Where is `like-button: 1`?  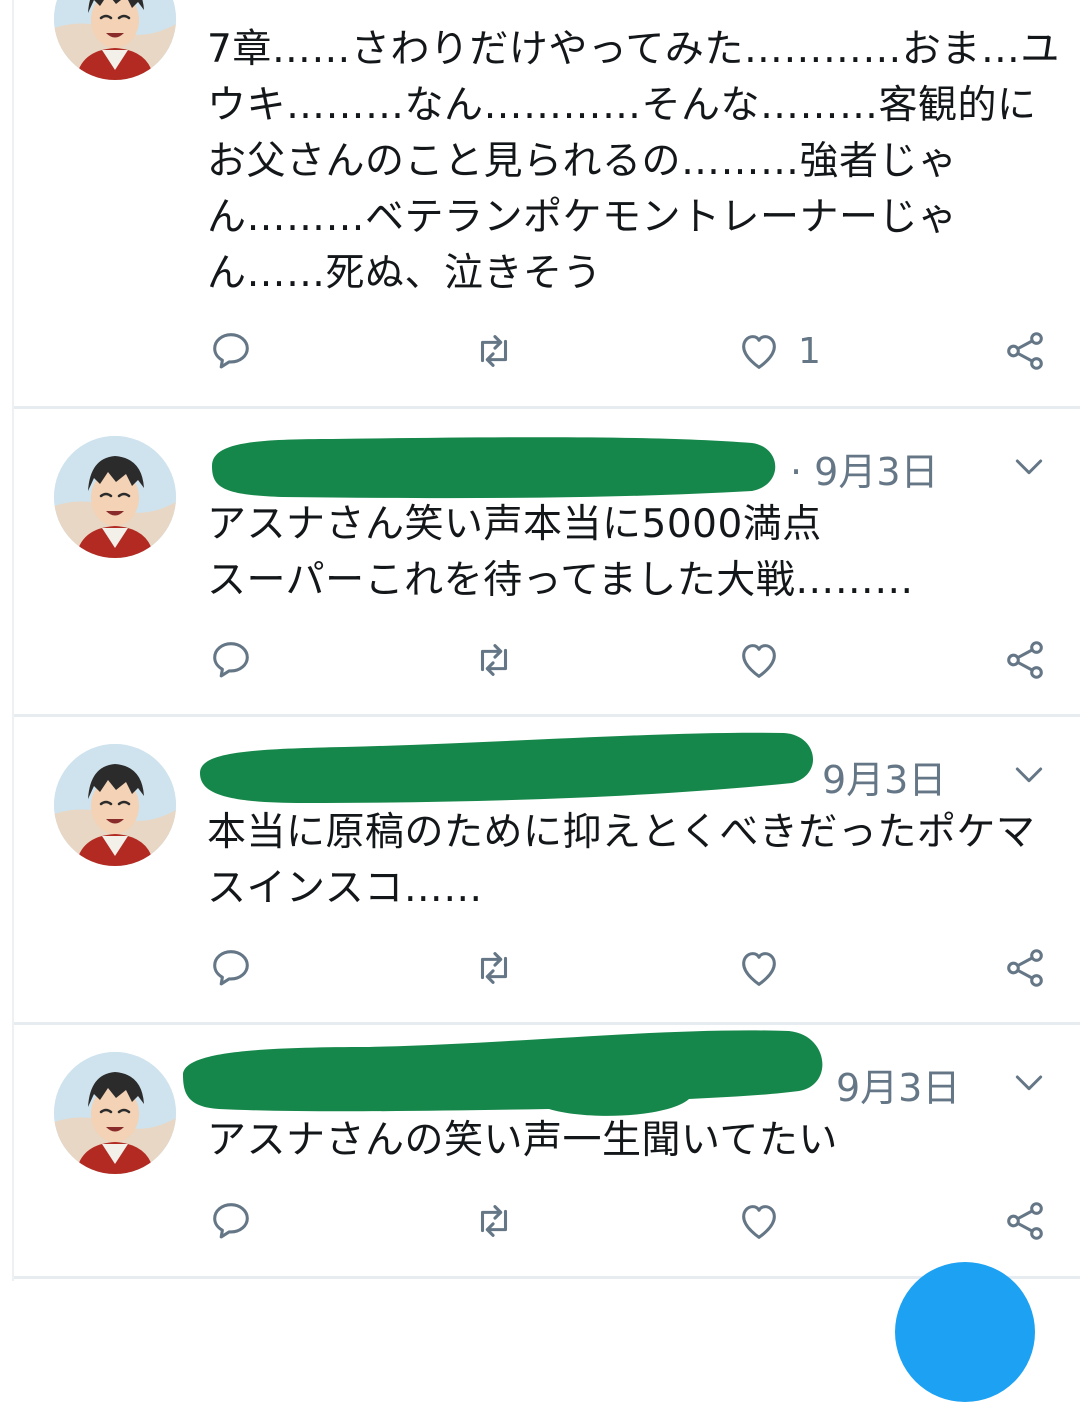
like-button: 1 is located at coordinates (778, 351).